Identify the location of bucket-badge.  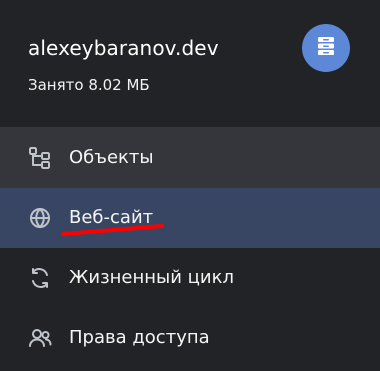
(326, 48).